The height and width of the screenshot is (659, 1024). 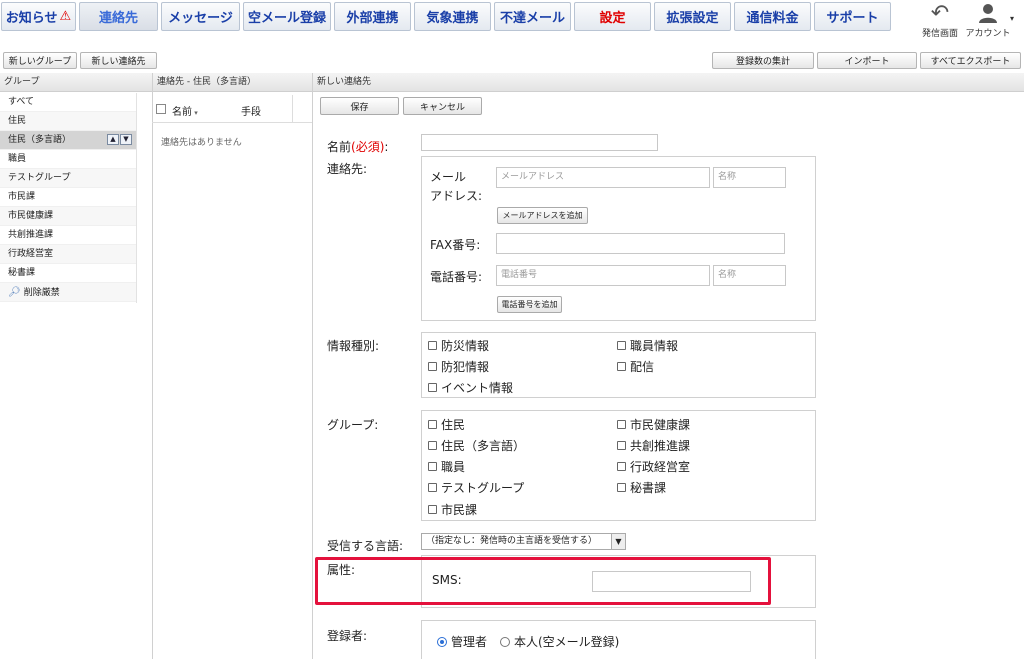 I want to click on info-checkbox-delivery: 配信, so click(x=635, y=366).